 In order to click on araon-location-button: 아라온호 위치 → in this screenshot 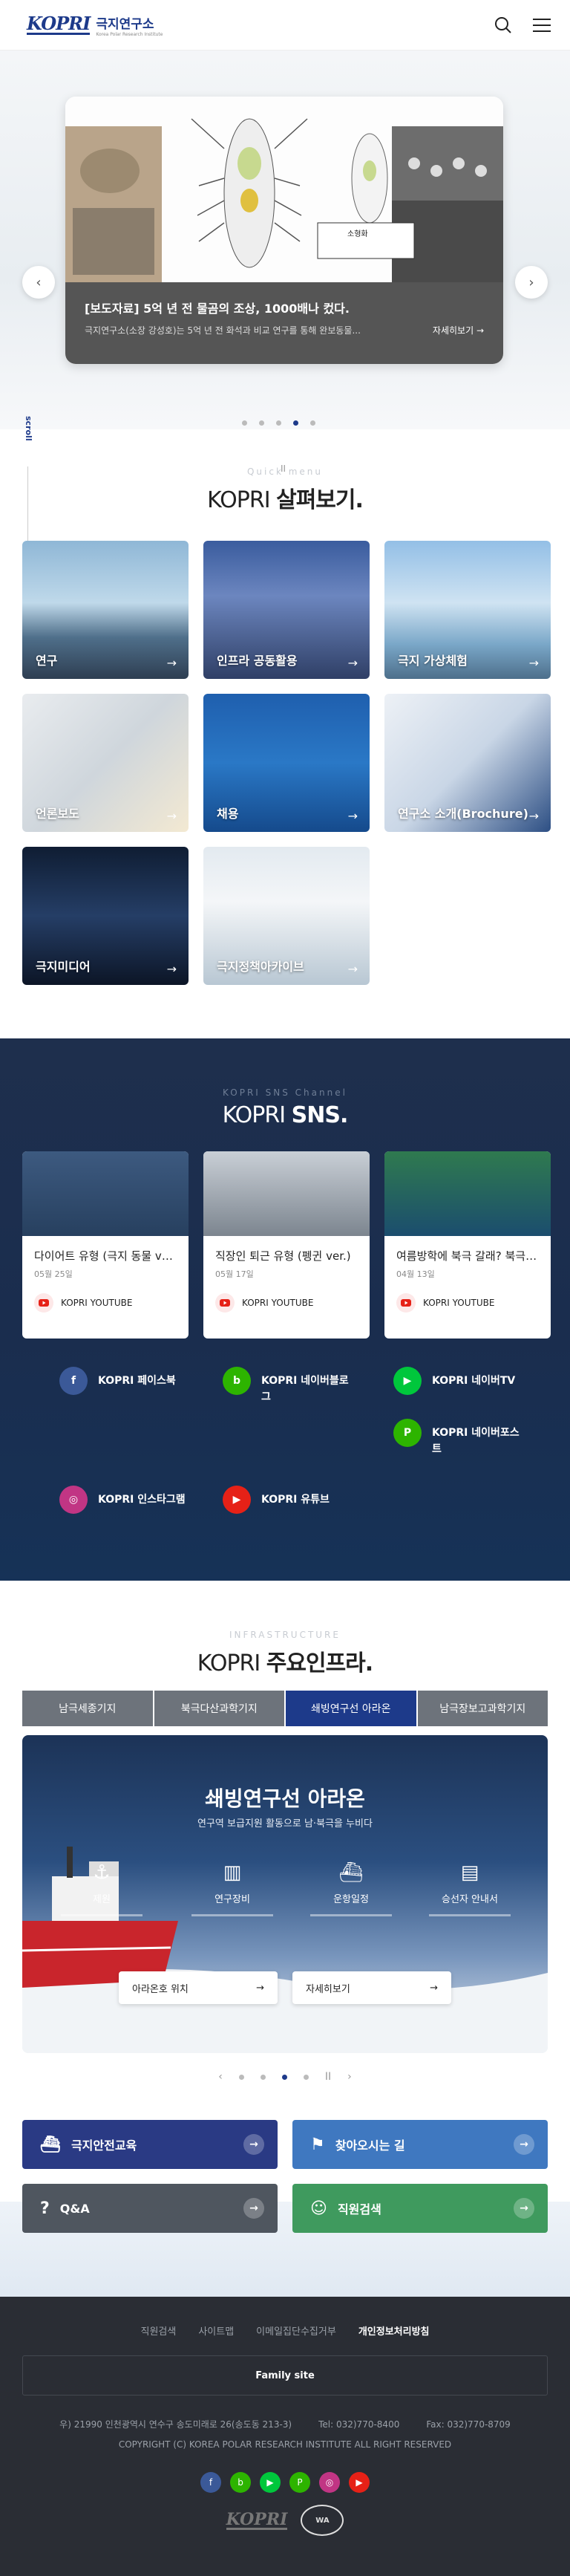, I will do `click(198, 1987)`.